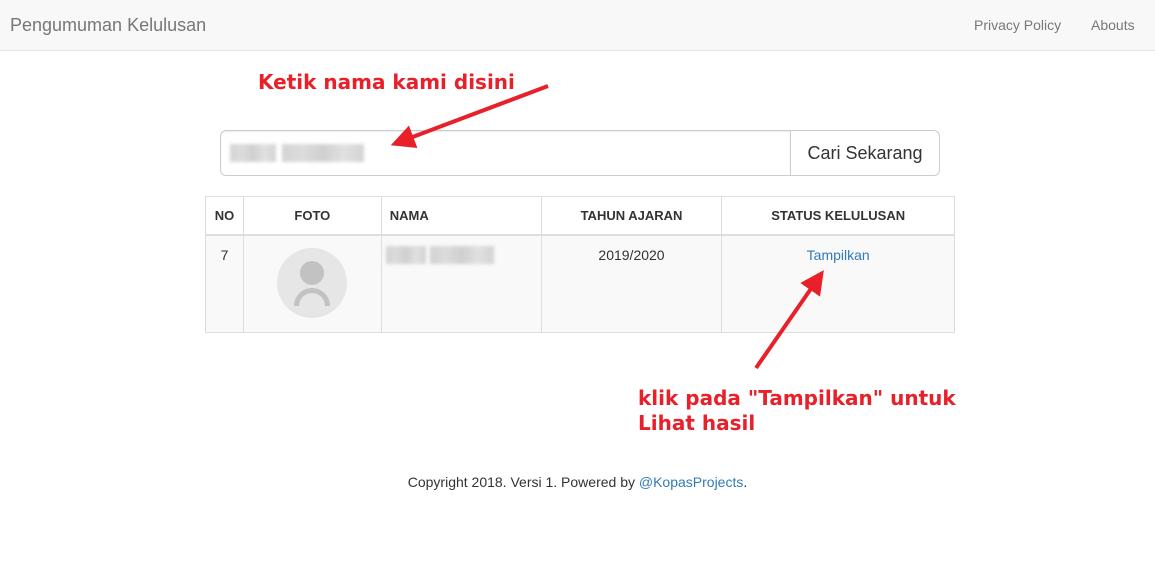 Image resolution: width=1155 pixels, height=587 pixels. I want to click on annotation-click-show: klik pada "Tampilkan" untuk Lihat hasil, so click(797, 410).